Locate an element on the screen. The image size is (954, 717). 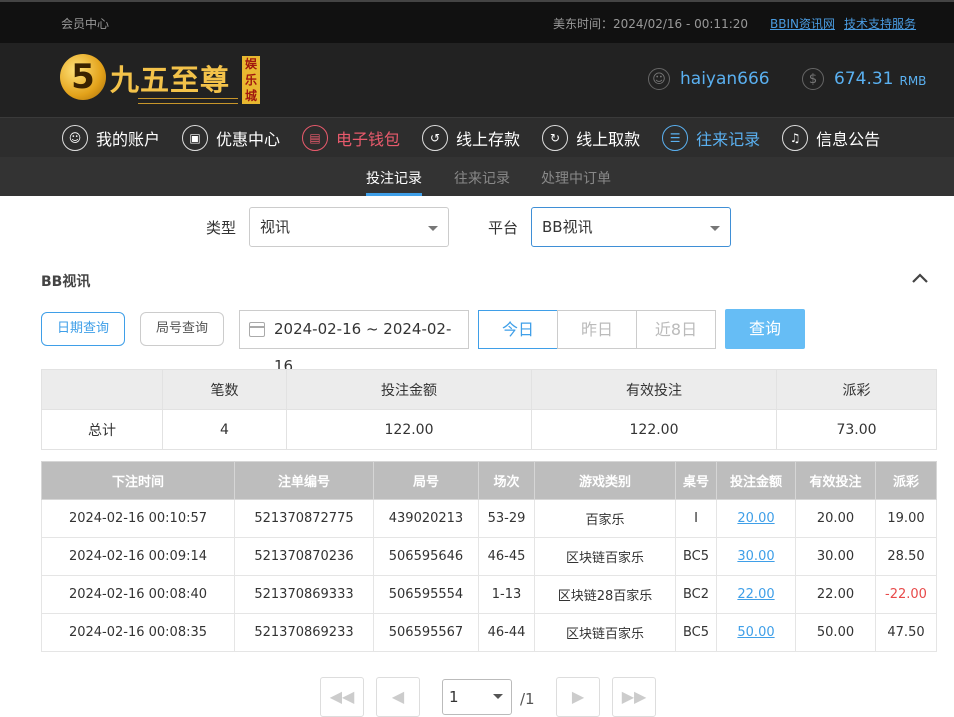
tab-transactions: 往来记录 is located at coordinates (482, 178).